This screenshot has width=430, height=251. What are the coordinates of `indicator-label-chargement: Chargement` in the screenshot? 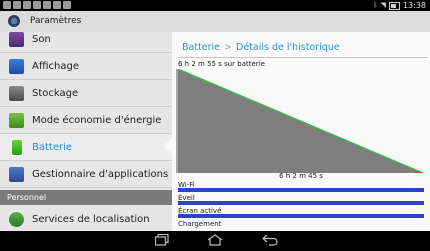 It's located at (200, 224).